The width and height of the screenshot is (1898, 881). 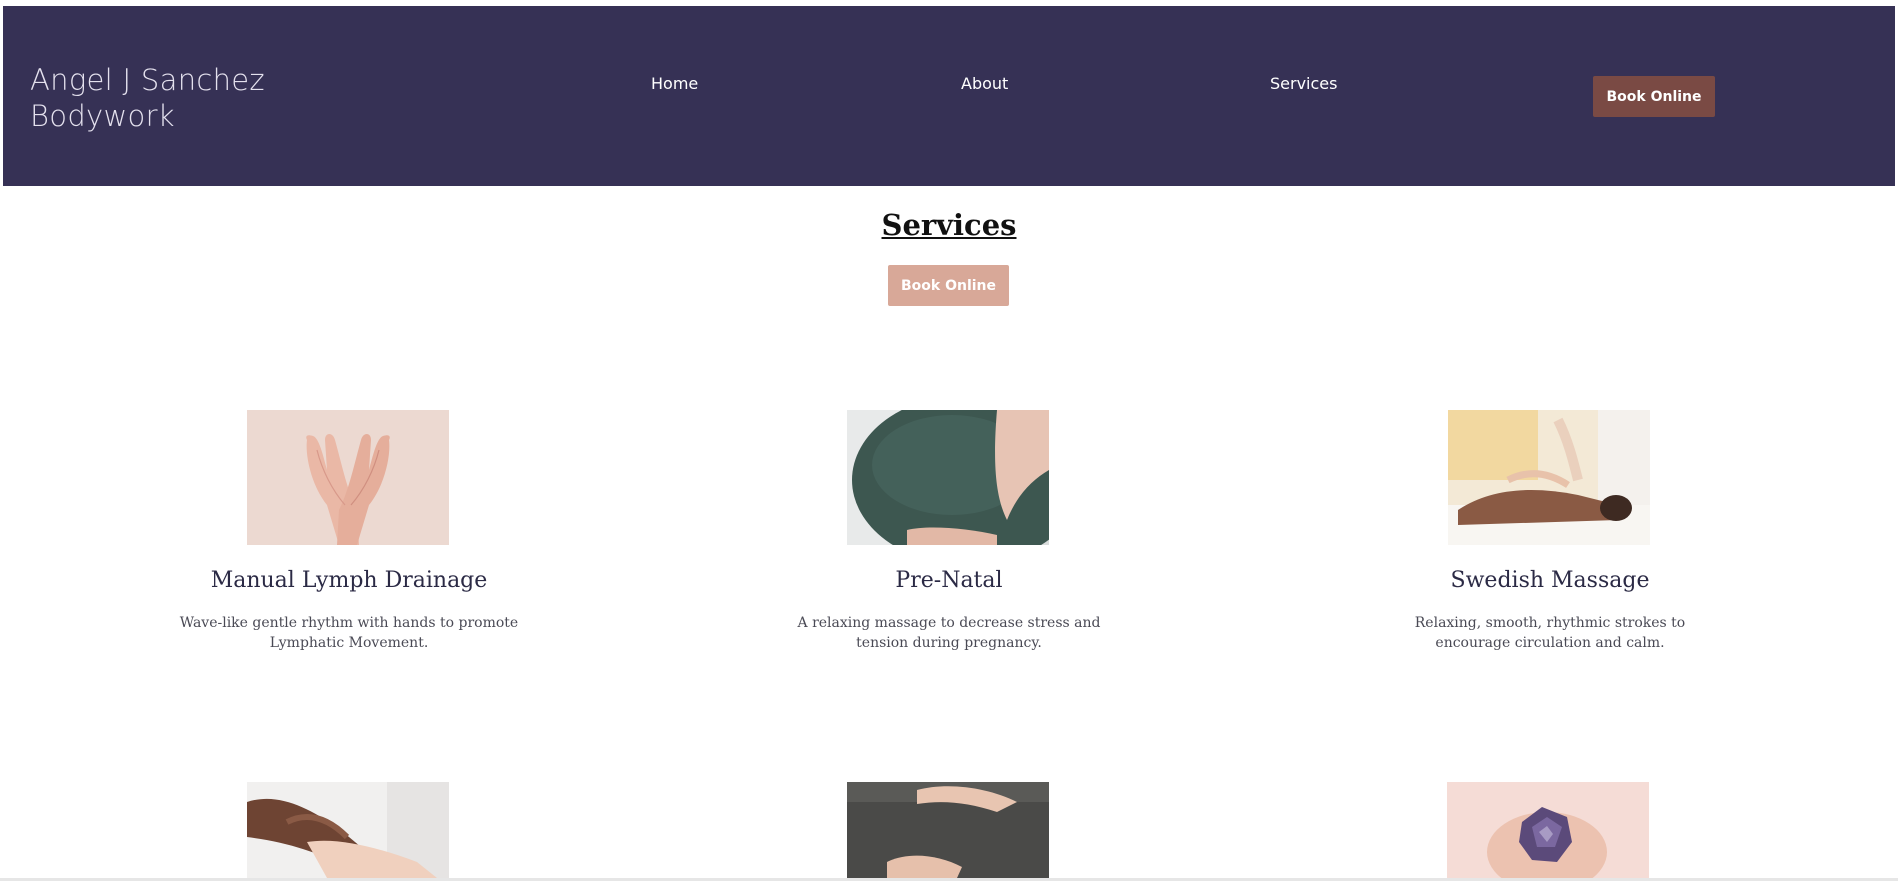 I want to click on service-name: Pre-Natal, so click(x=949, y=581).